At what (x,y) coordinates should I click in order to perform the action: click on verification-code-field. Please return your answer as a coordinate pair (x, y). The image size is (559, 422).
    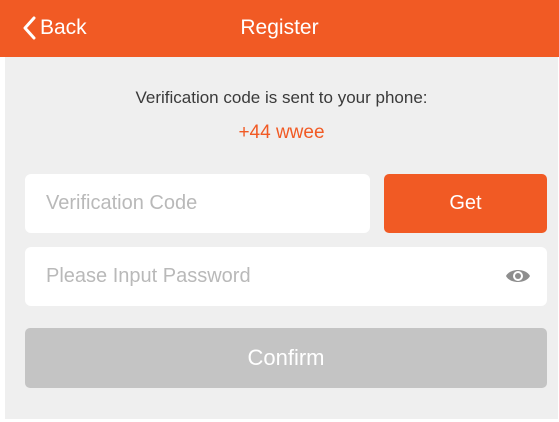
    Looking at the image, I should click on (197, 203).